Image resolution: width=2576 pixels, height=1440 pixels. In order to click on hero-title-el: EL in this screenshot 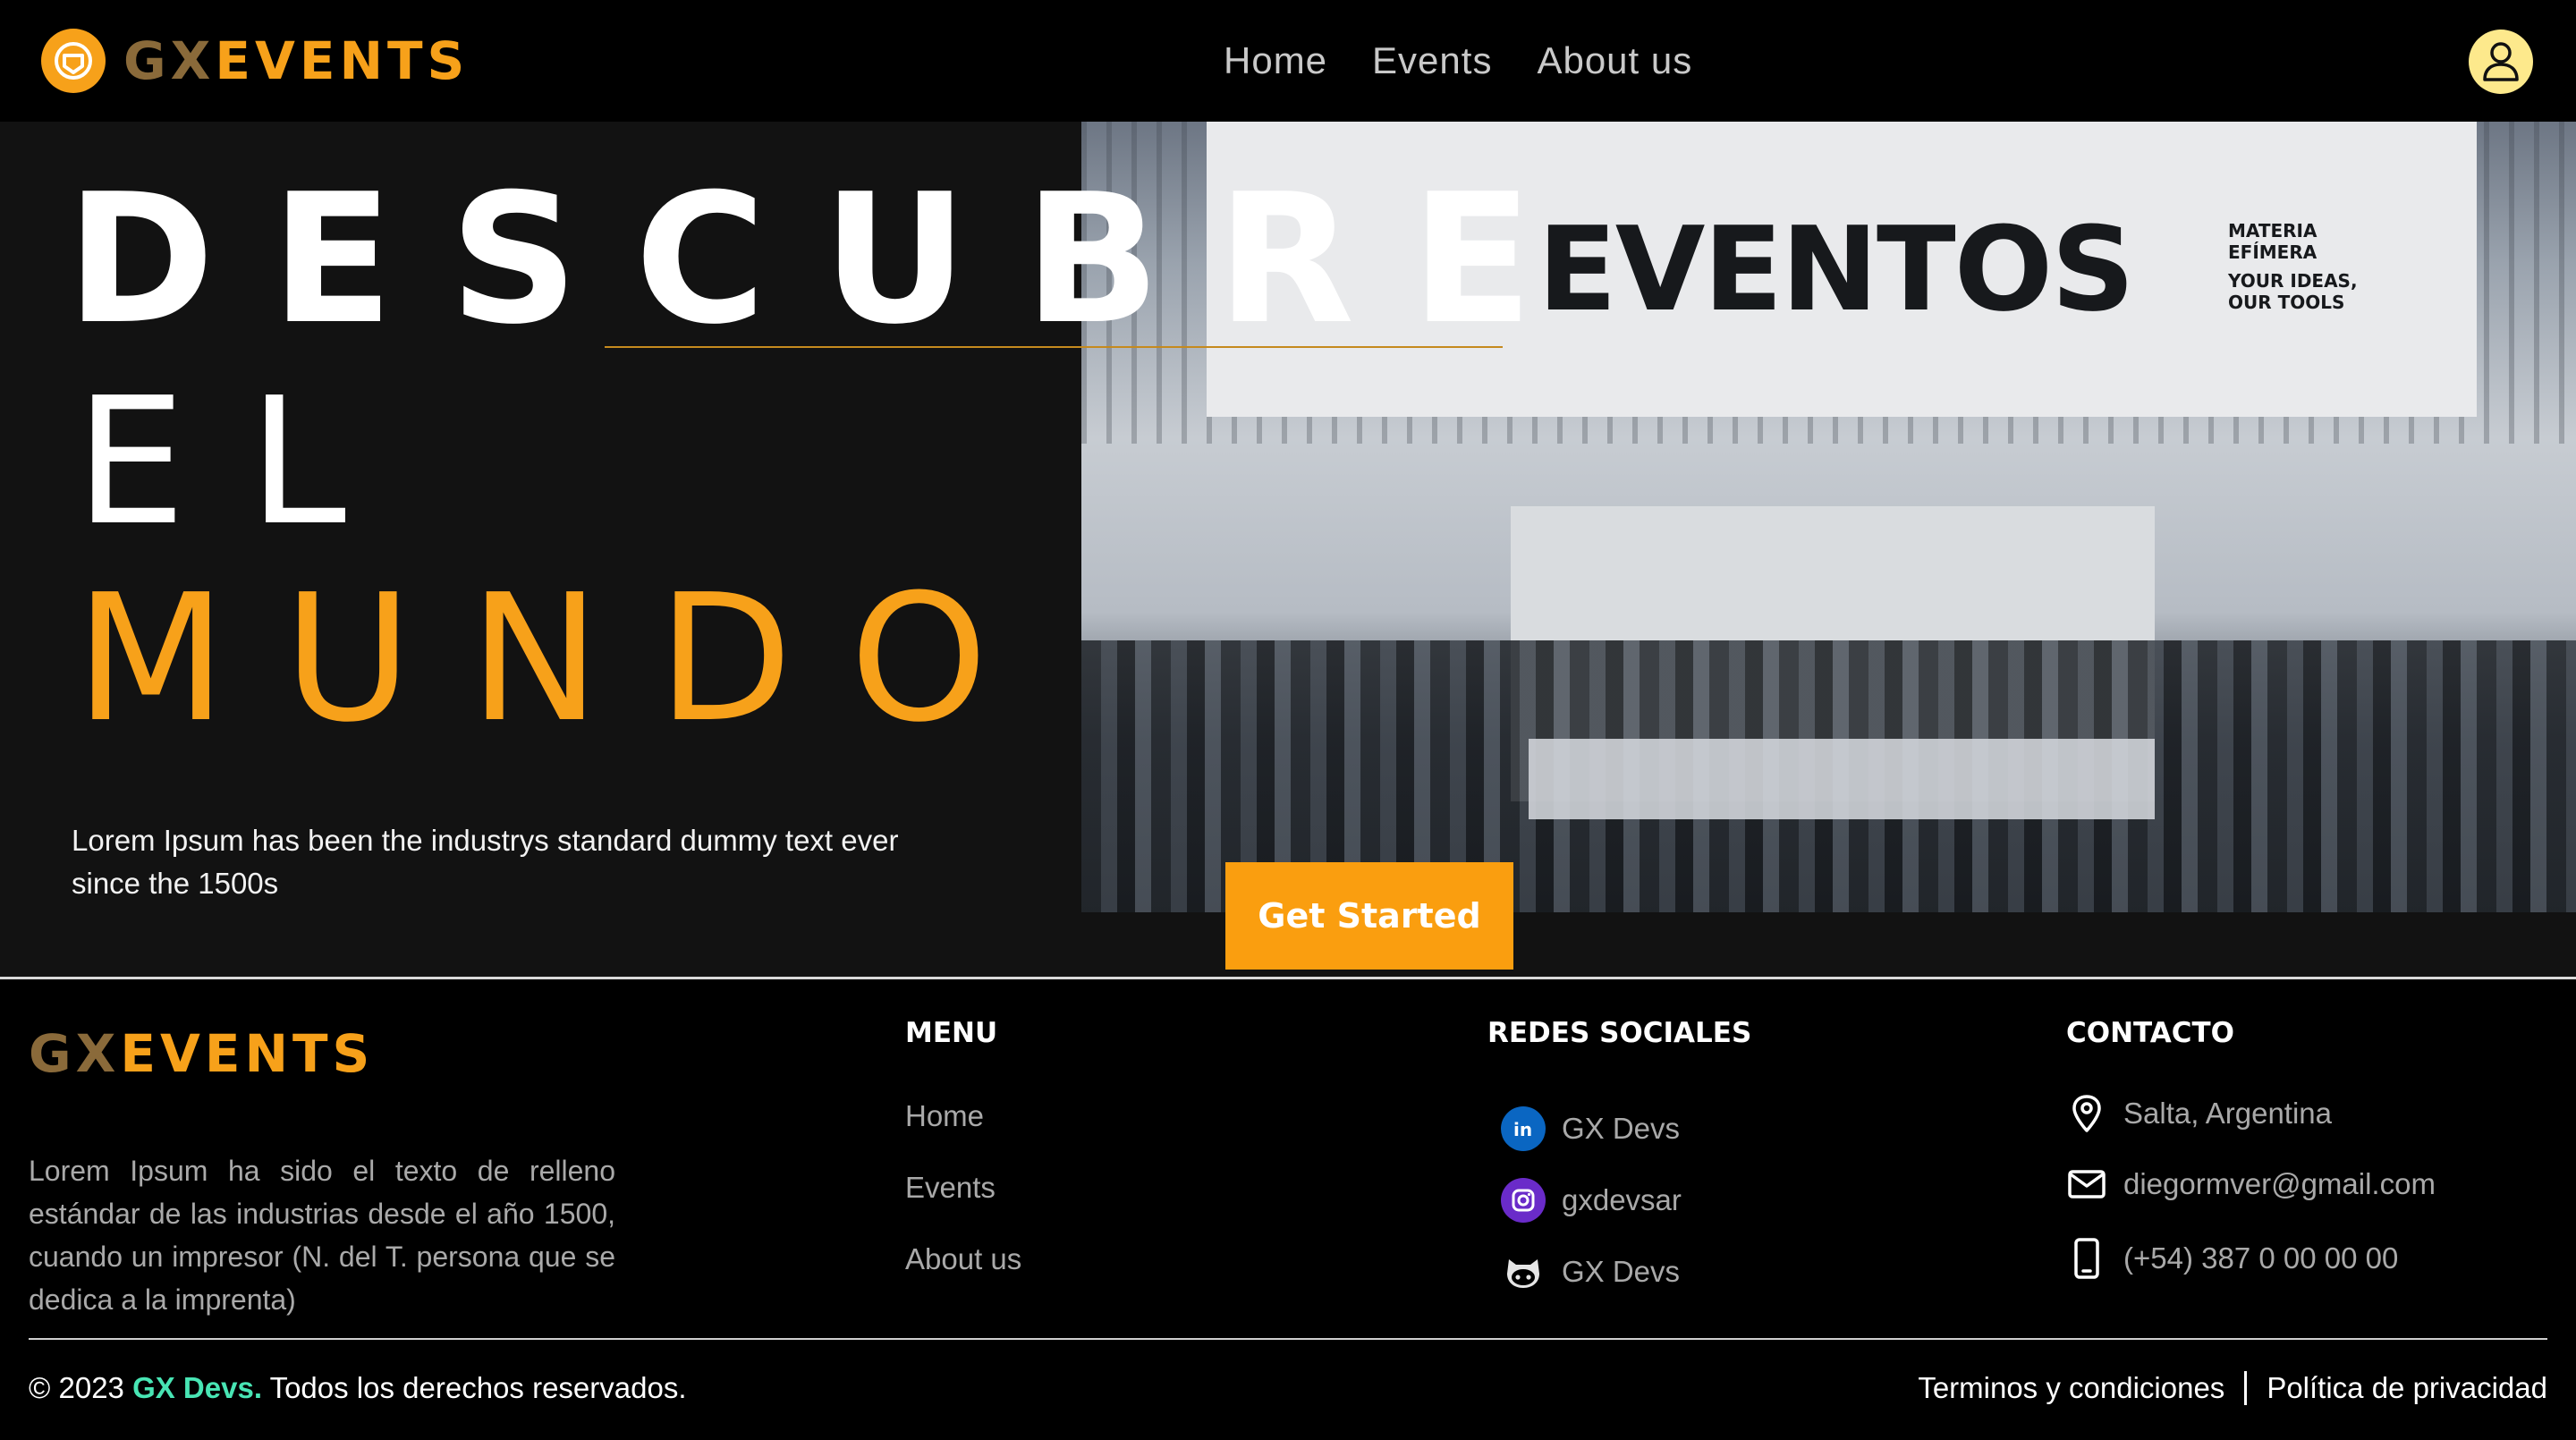, I will do `click(242, 462)`.